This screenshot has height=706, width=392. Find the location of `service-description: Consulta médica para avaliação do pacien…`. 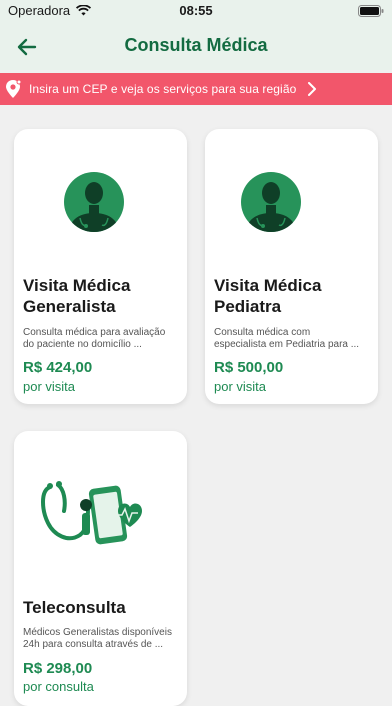

service-description: Consulta médica para avaliação do pacien… is located at coordinates (94, 338).